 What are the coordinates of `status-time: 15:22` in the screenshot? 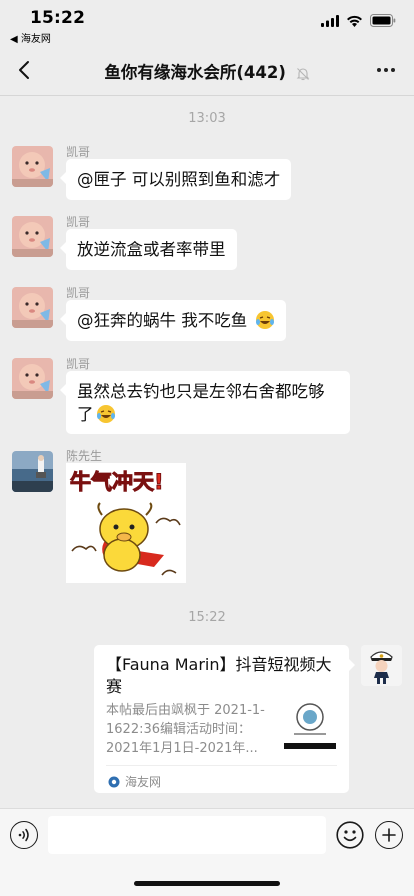 It's located at (58, 18).